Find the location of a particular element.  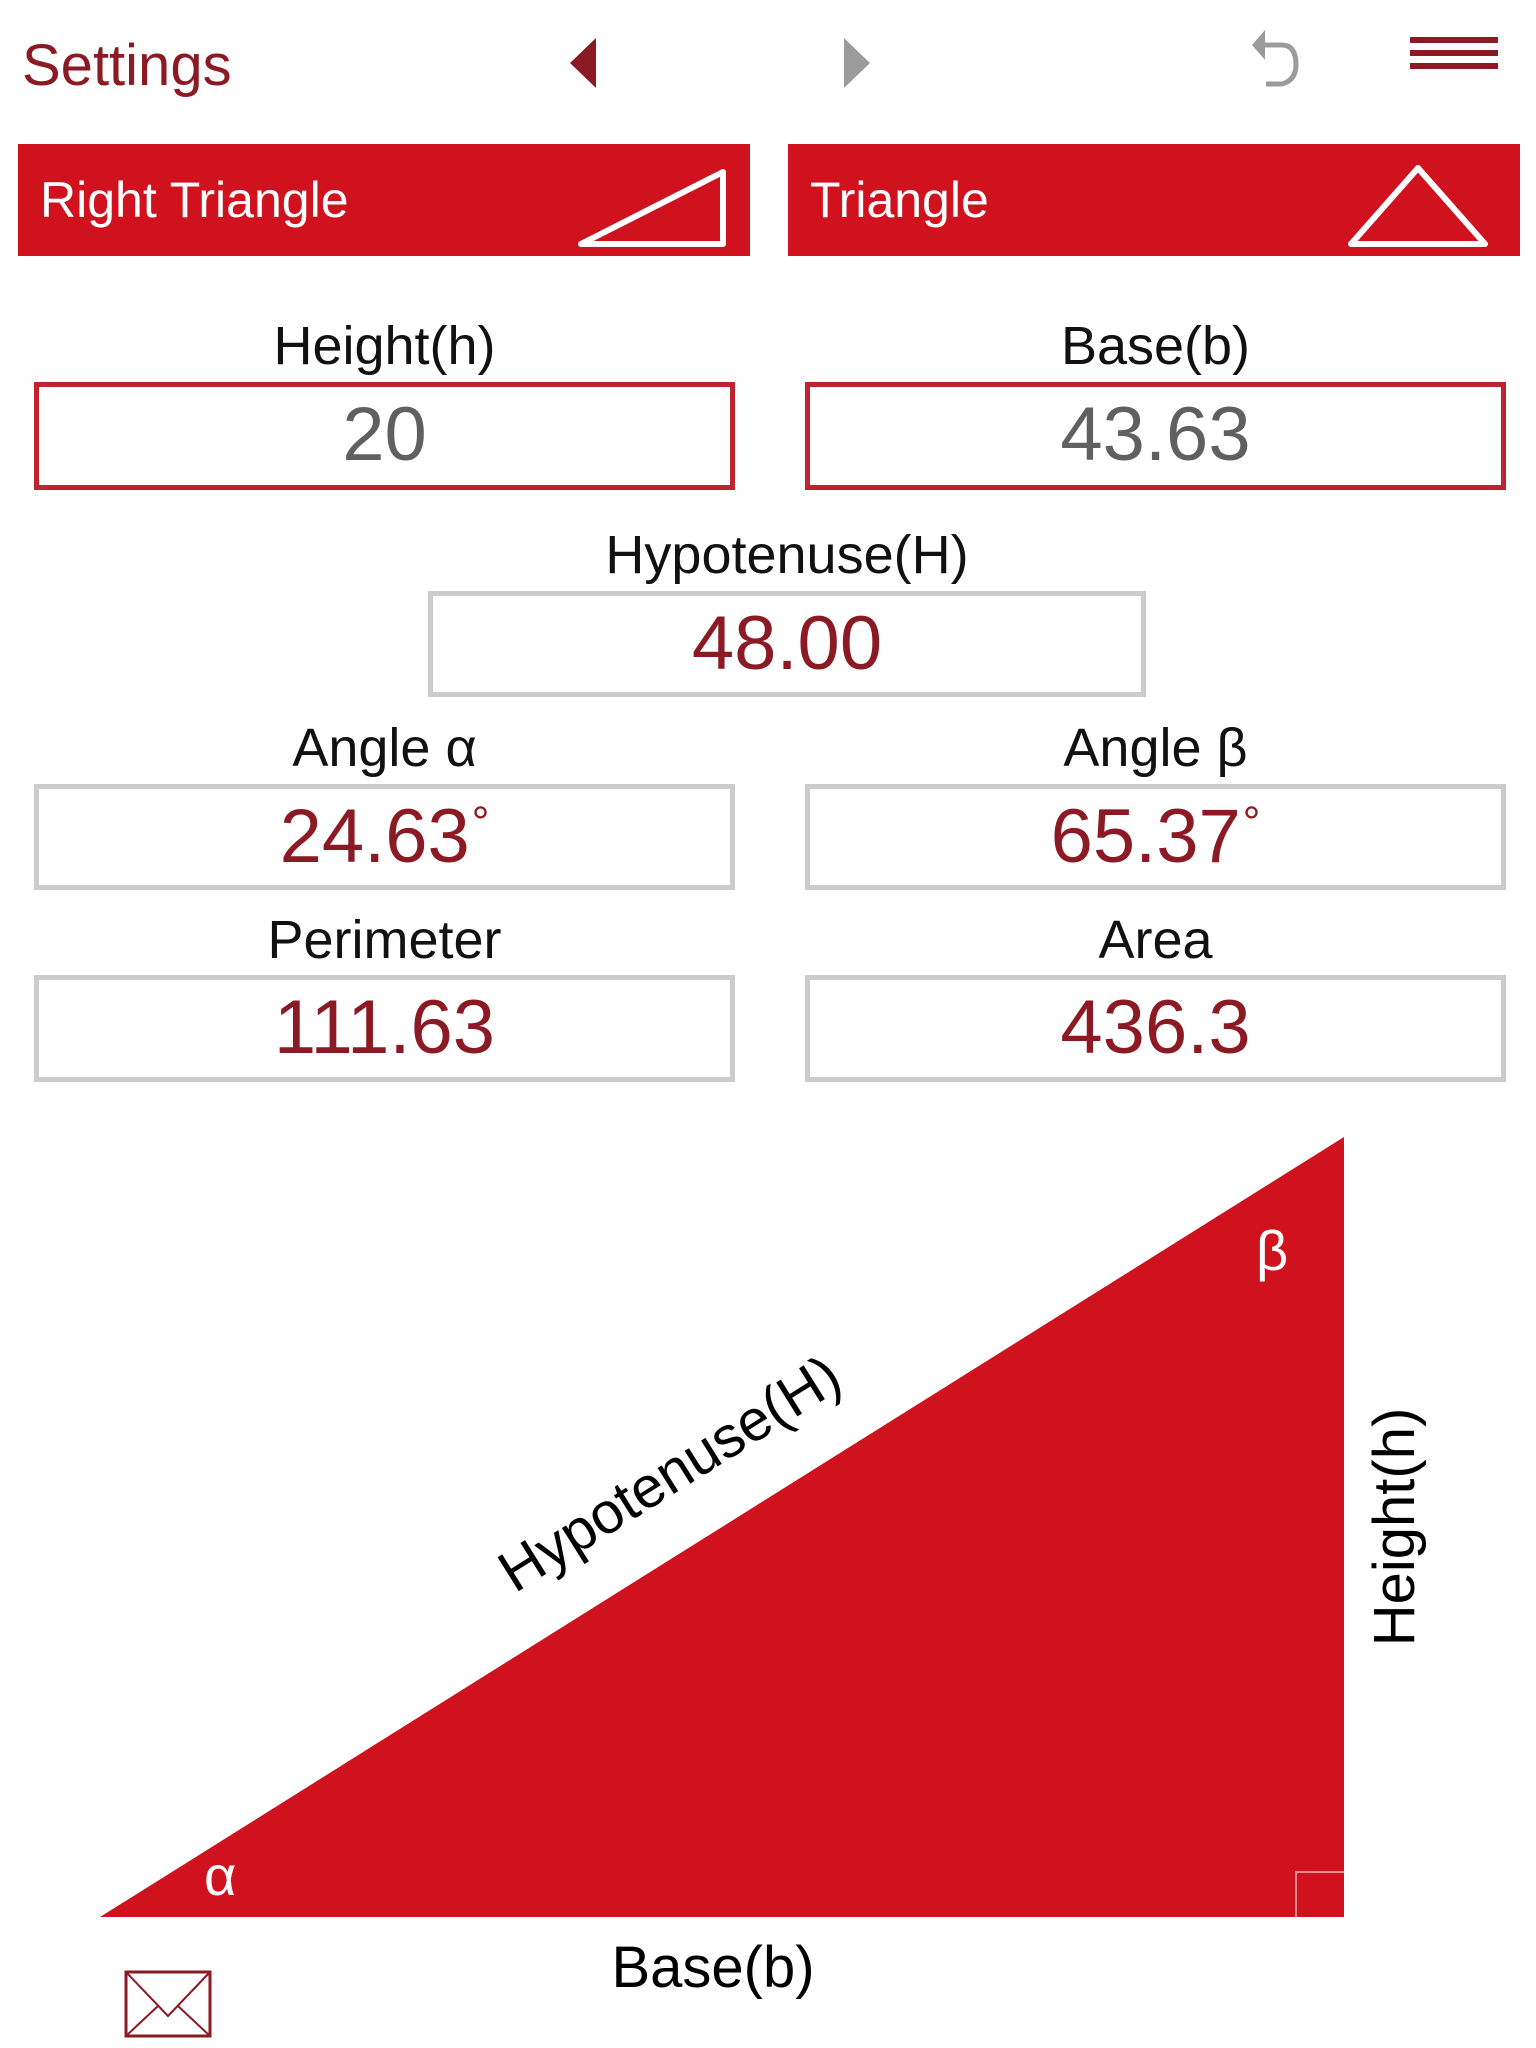

alpha-symbol: α is located at coordinates (220, 1875).